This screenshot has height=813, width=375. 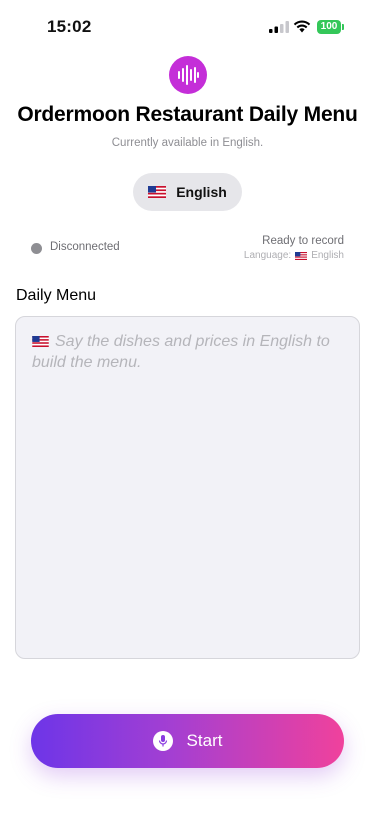 I want to click on start-button-label: Start, so click(x=204, y=740).